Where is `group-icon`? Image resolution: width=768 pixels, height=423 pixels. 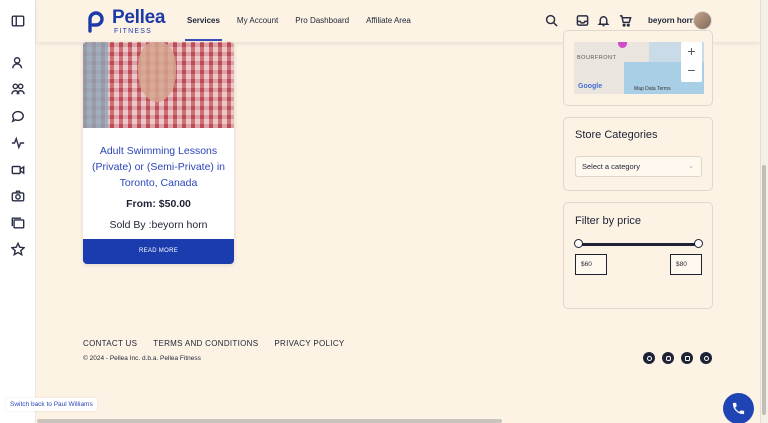
group-icon is located at coordinates (18, 89).